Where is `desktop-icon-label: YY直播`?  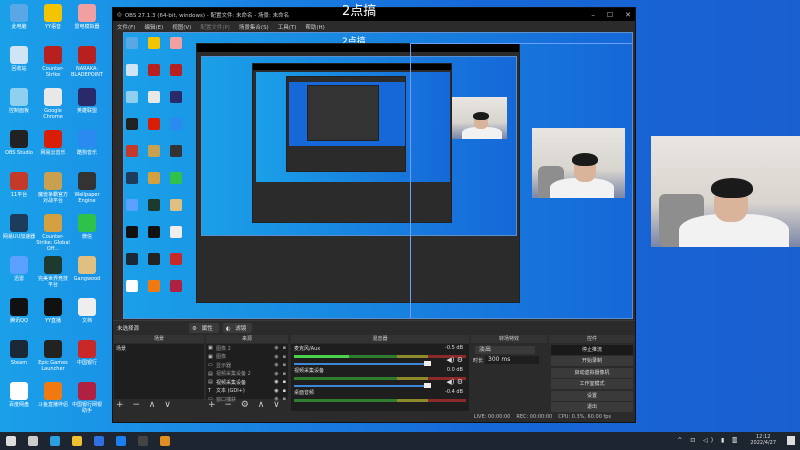
desktop-icon-label: YY直播 is located at coordinates (53, 321).